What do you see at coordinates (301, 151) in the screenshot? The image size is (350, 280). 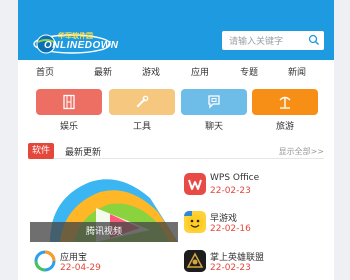 I see `show-all-link: 显示全部>>` at bounding box center [301, 151].